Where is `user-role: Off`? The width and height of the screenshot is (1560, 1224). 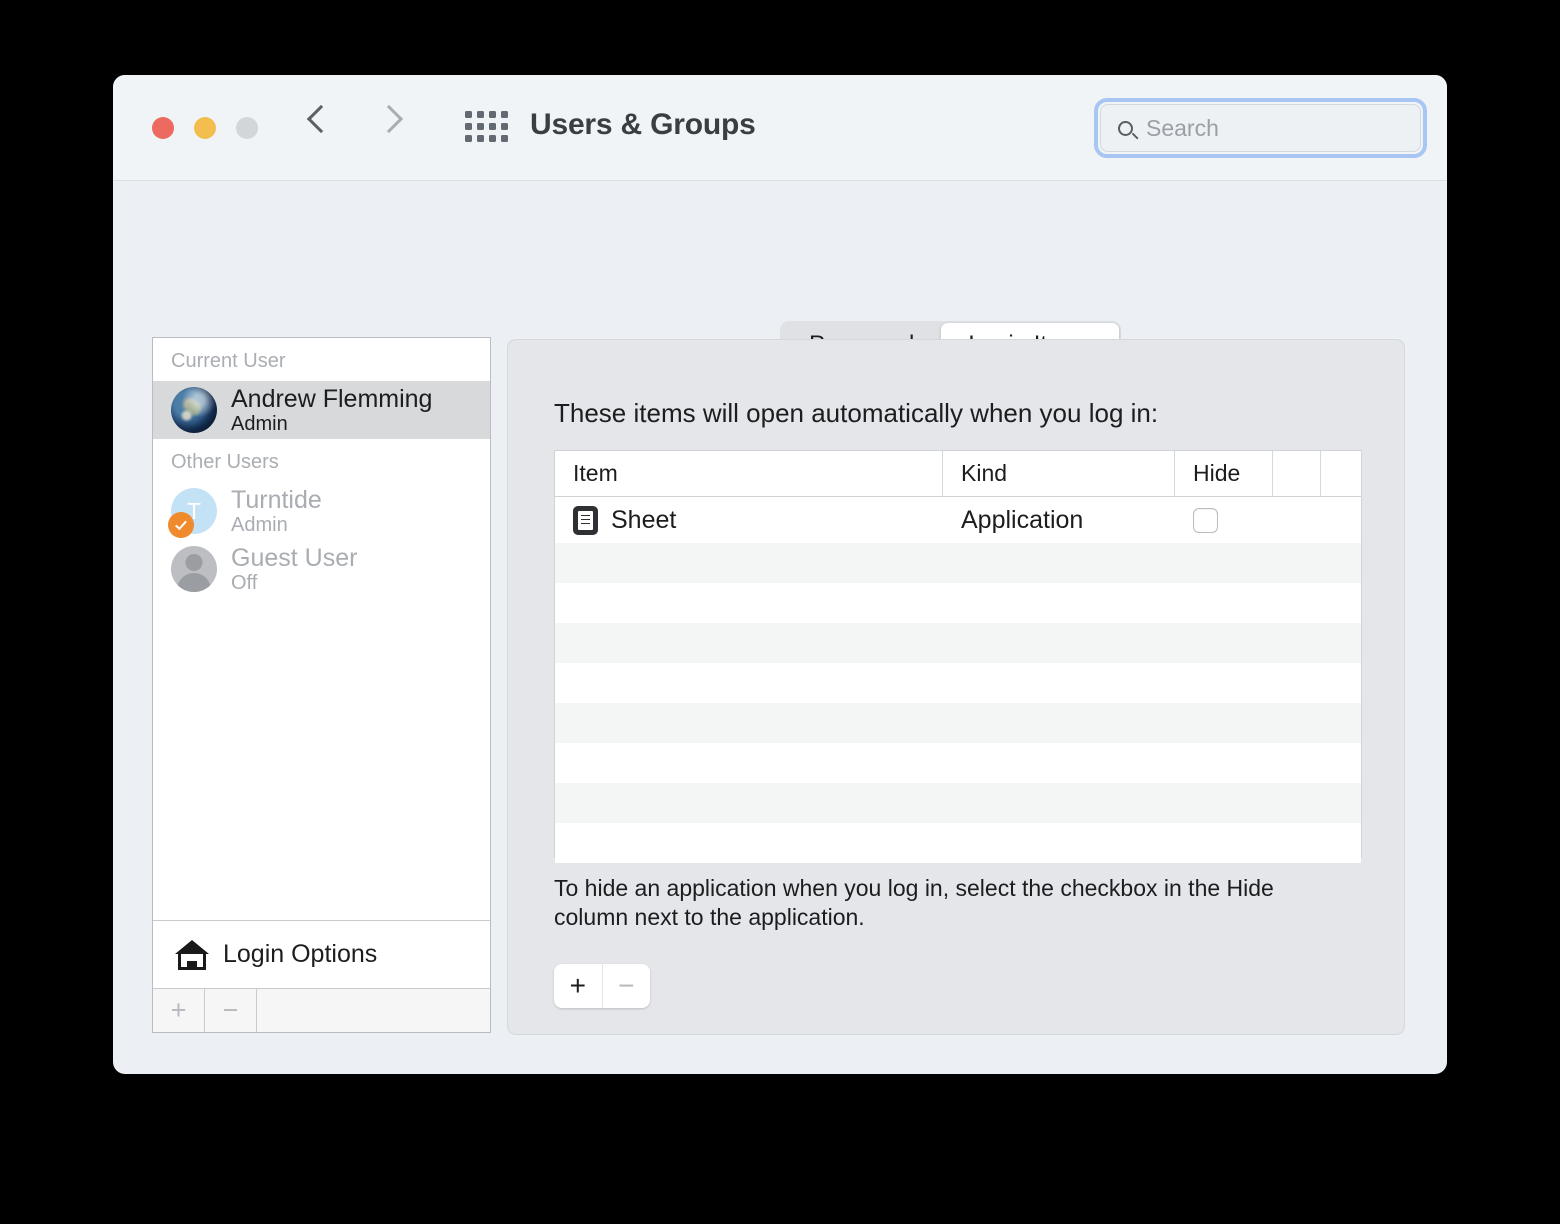 user-role: Off is located at coordinates (244, 582).